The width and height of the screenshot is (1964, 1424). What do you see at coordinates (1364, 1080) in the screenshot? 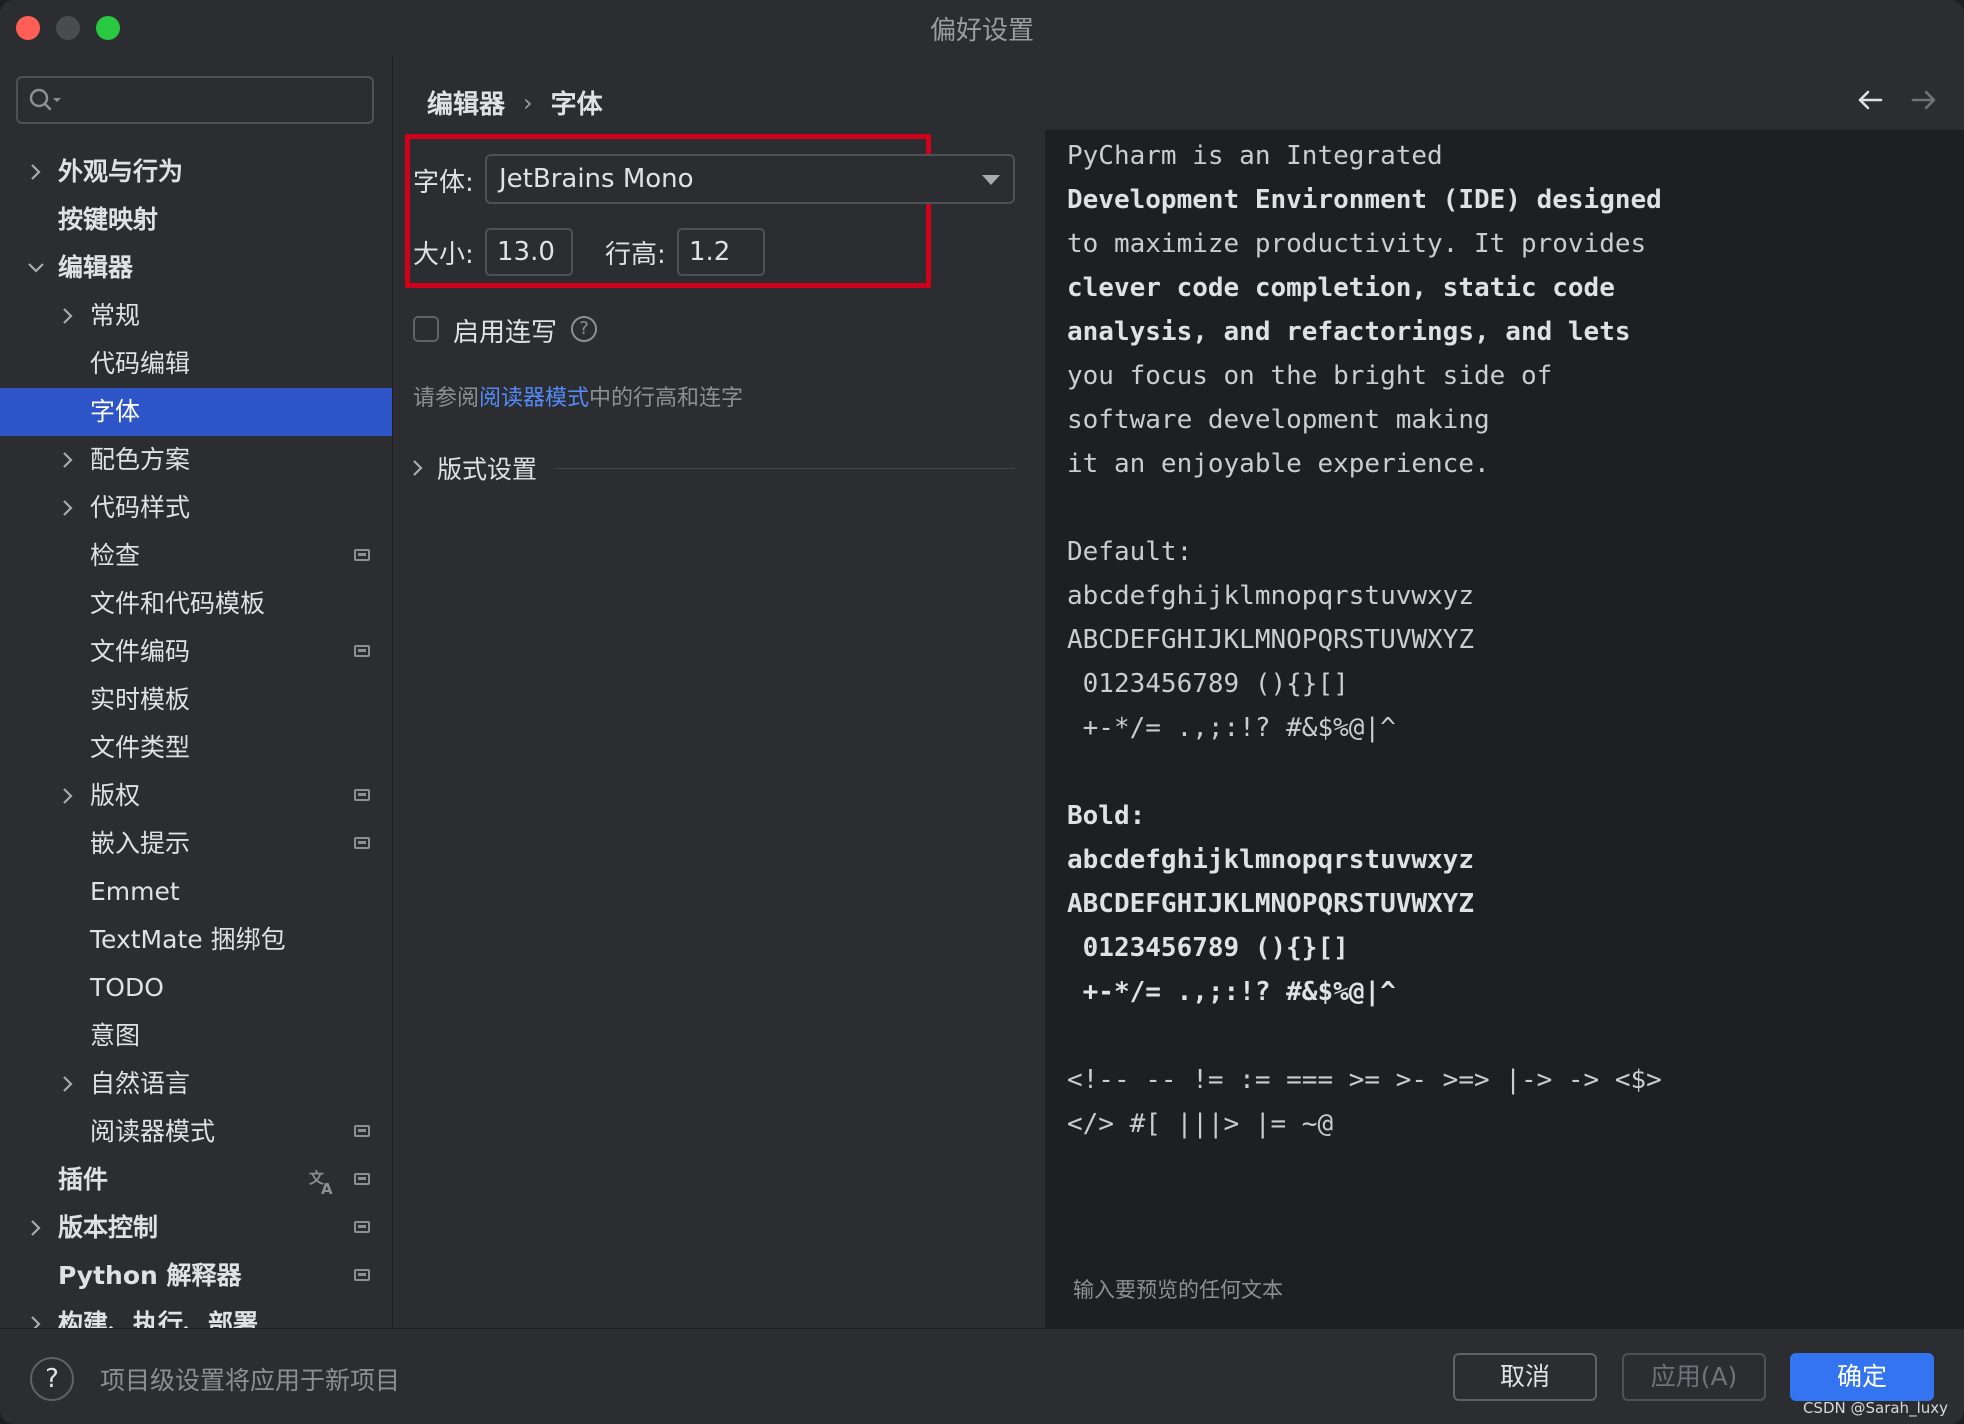
I see `preview-line: <!-- -- != := === >= >- >=> |-> -> <$>` at bounding box center [1364, 1080].